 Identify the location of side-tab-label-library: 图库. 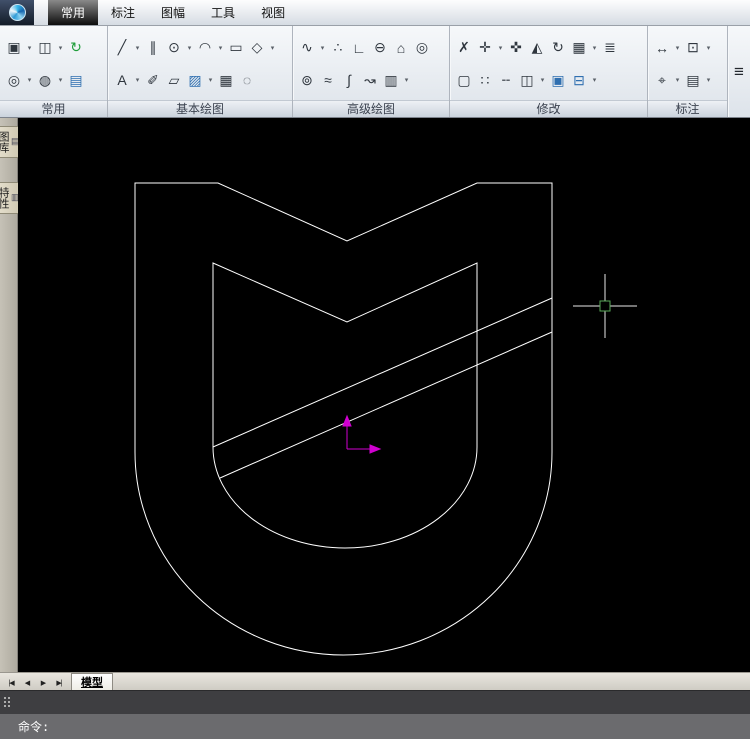
(5, 142).